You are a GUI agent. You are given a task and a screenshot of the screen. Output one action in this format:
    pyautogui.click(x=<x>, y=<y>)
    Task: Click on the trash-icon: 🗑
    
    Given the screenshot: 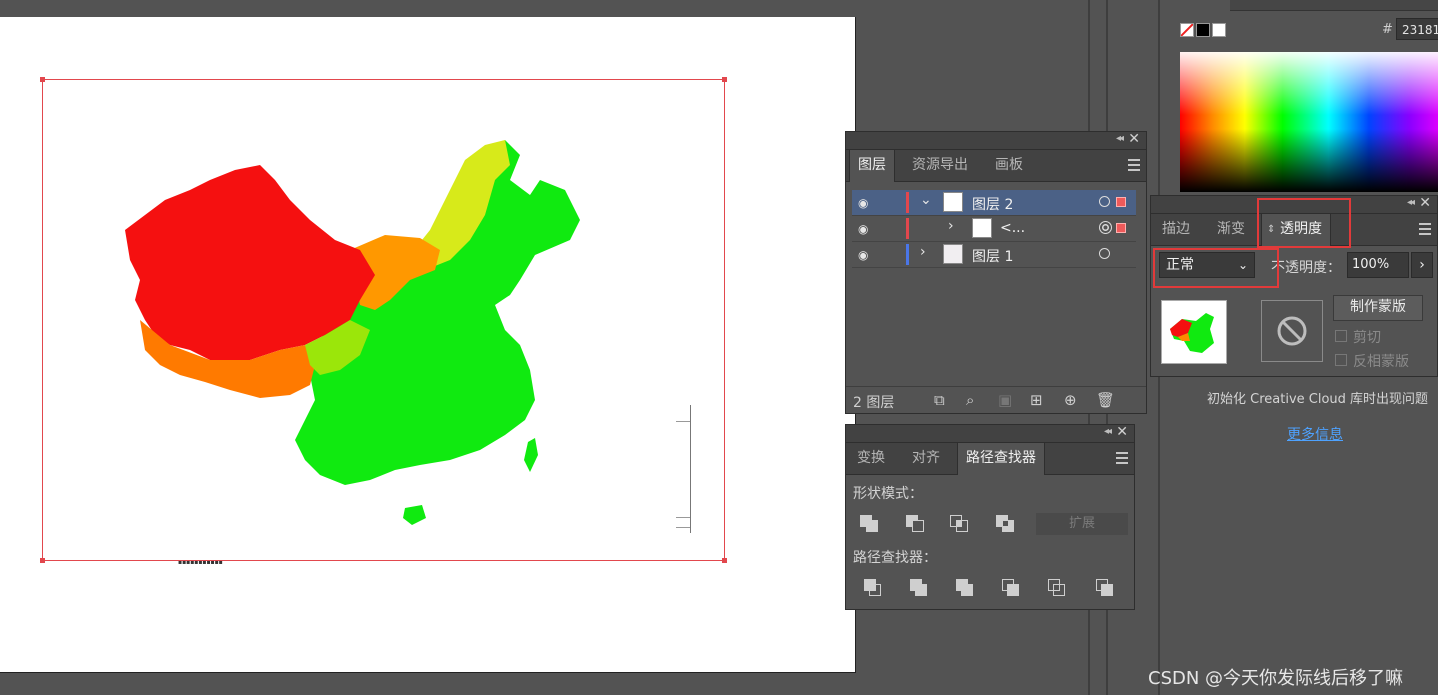 What is the action you would take?
    pyautogui.click(x=1105, y=400)
    